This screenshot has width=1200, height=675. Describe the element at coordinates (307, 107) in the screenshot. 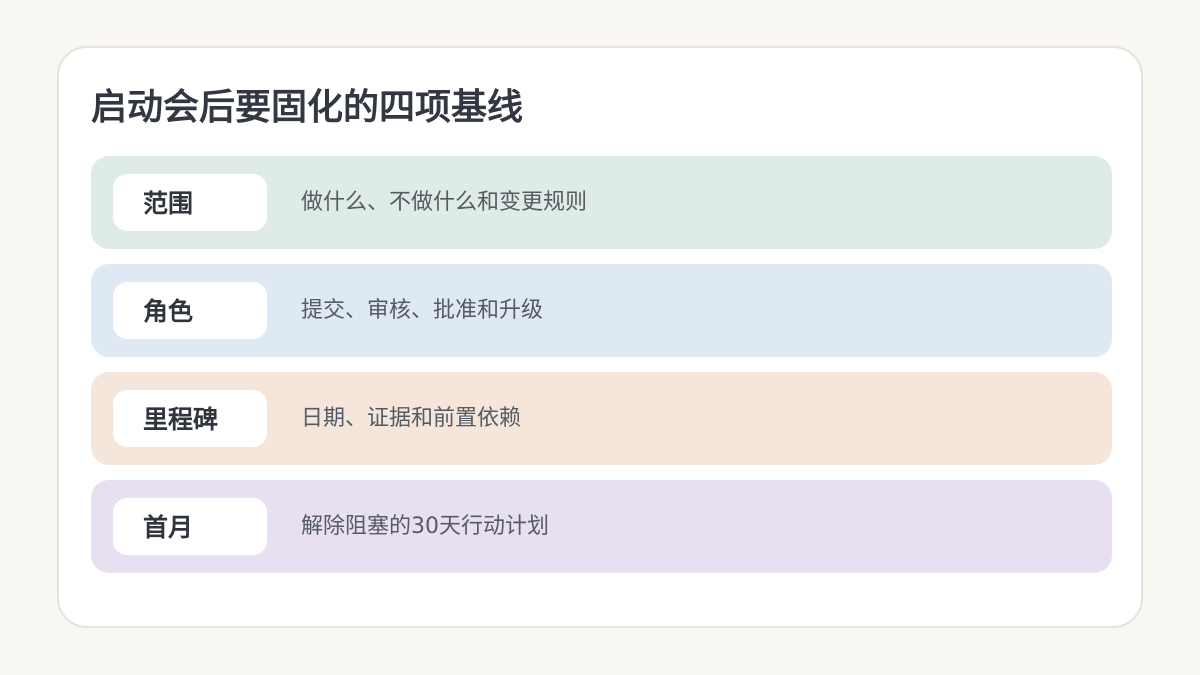

I see `page-title: 启动会后要固化的四项基线` at that location.